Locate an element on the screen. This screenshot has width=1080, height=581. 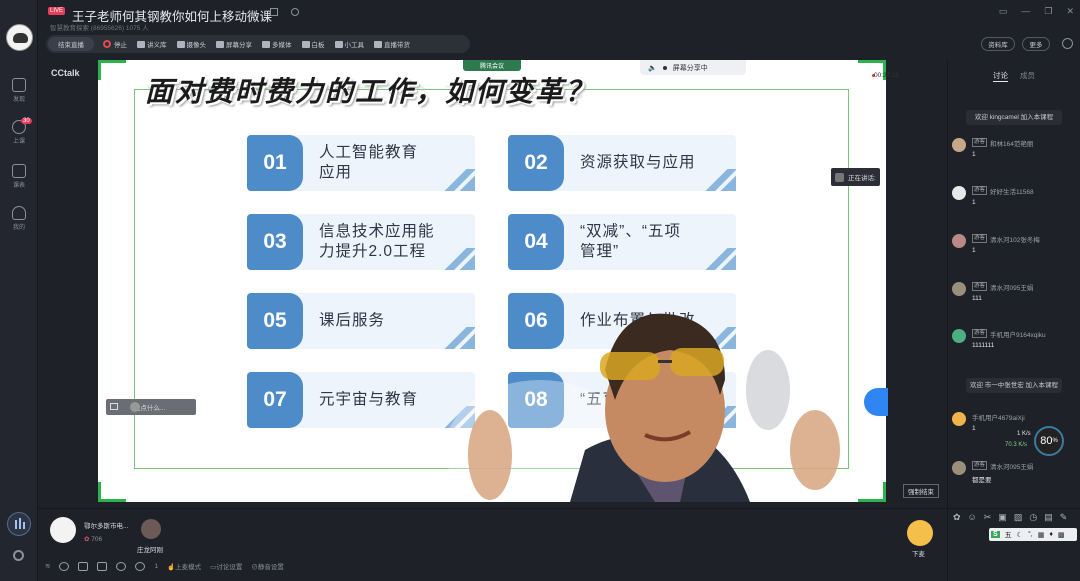
slide-card: 03 信息技术应用能 力提升2.0工程 is located at coordinates (361, 242).